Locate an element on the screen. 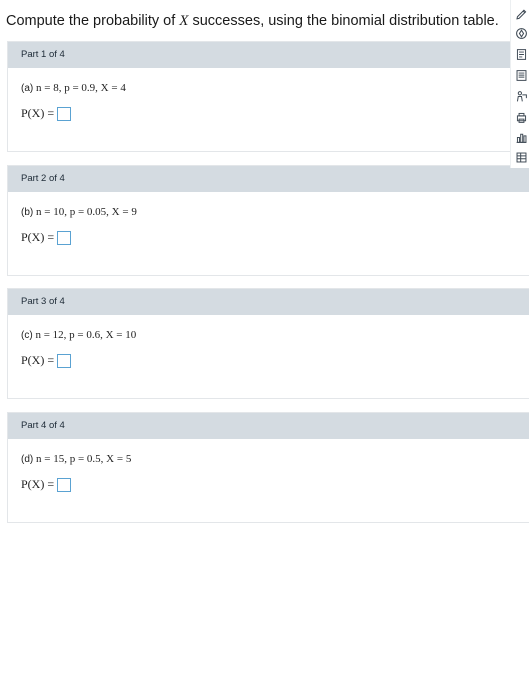  part-1-answer-row: P(X) = is located at coordinates (46, 113).